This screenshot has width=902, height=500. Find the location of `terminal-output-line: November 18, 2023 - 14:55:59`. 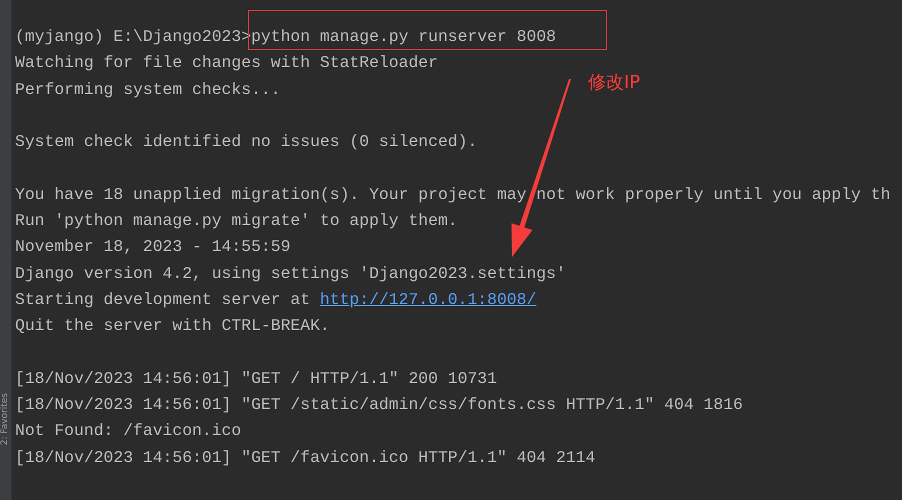

terminal-output-line: November 18, 2023 - 14:55:59 is located at coordinates (152, 246).